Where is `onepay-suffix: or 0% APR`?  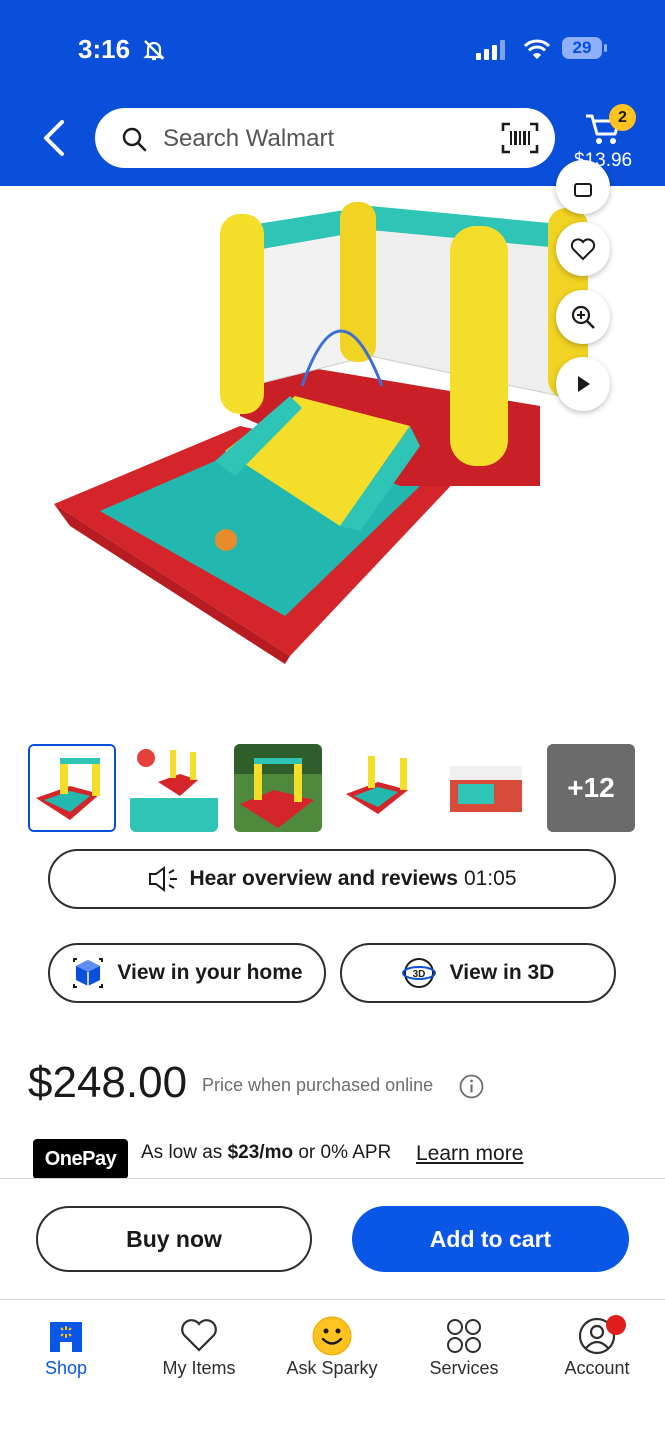 onepay-suffix: or 0% APR is located at coordinates (342, 1152).